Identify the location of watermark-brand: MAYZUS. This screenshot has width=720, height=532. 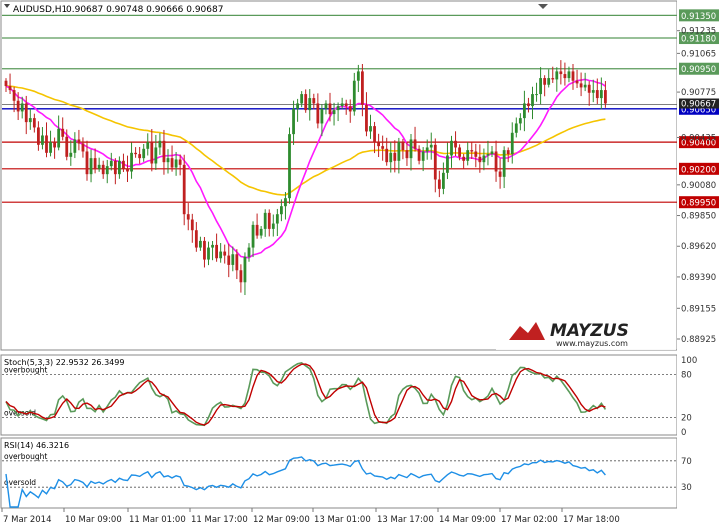
(589, 331).